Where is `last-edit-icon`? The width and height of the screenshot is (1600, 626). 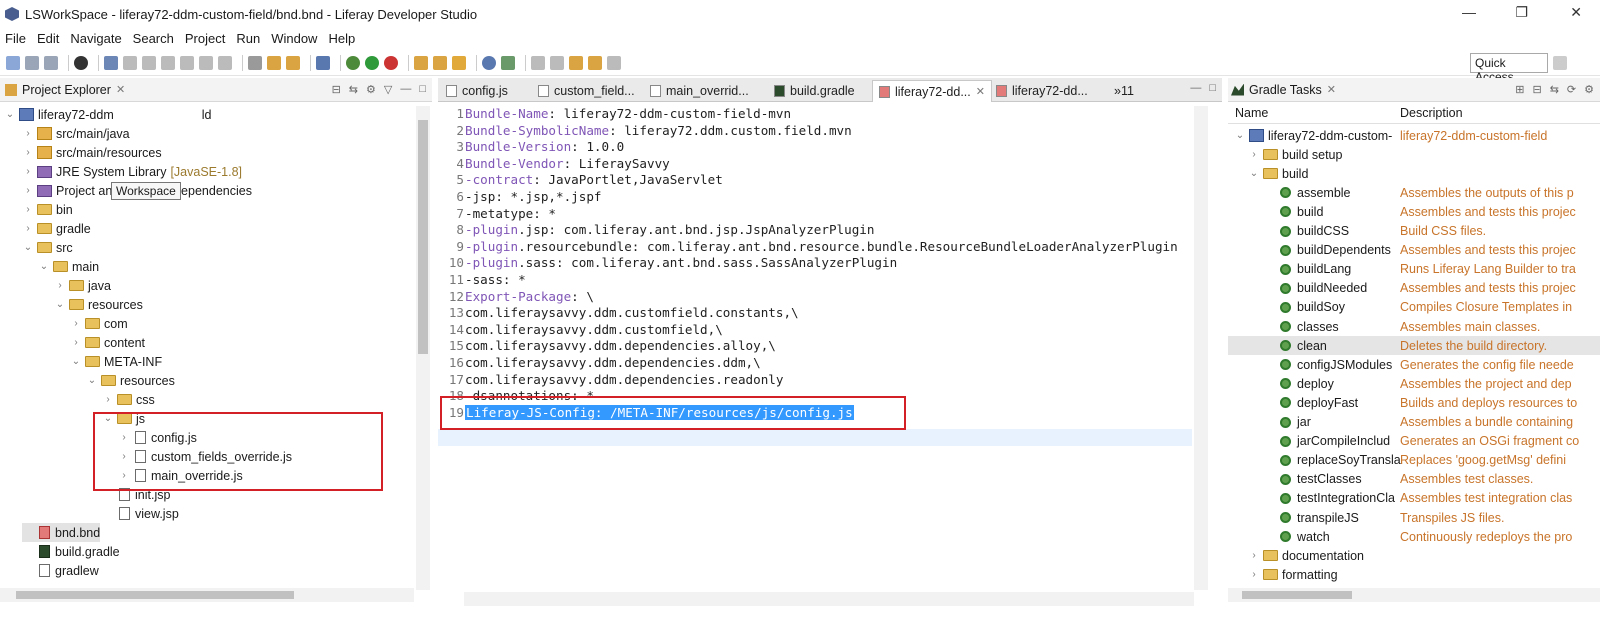
last-edit-icon is located at coordinates (576, 62).